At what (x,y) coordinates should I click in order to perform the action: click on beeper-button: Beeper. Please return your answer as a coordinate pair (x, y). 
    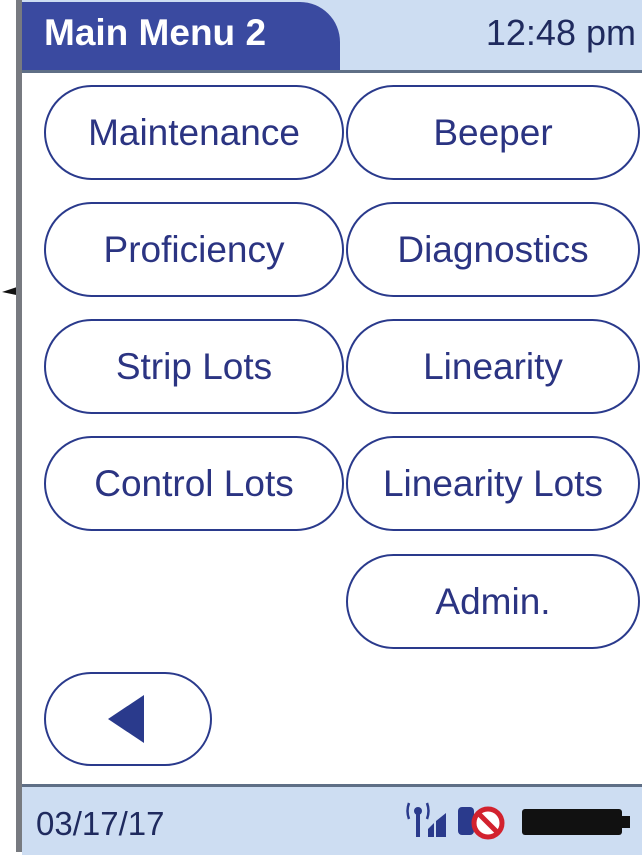
    Looking at the image, I should click on (493, 132).